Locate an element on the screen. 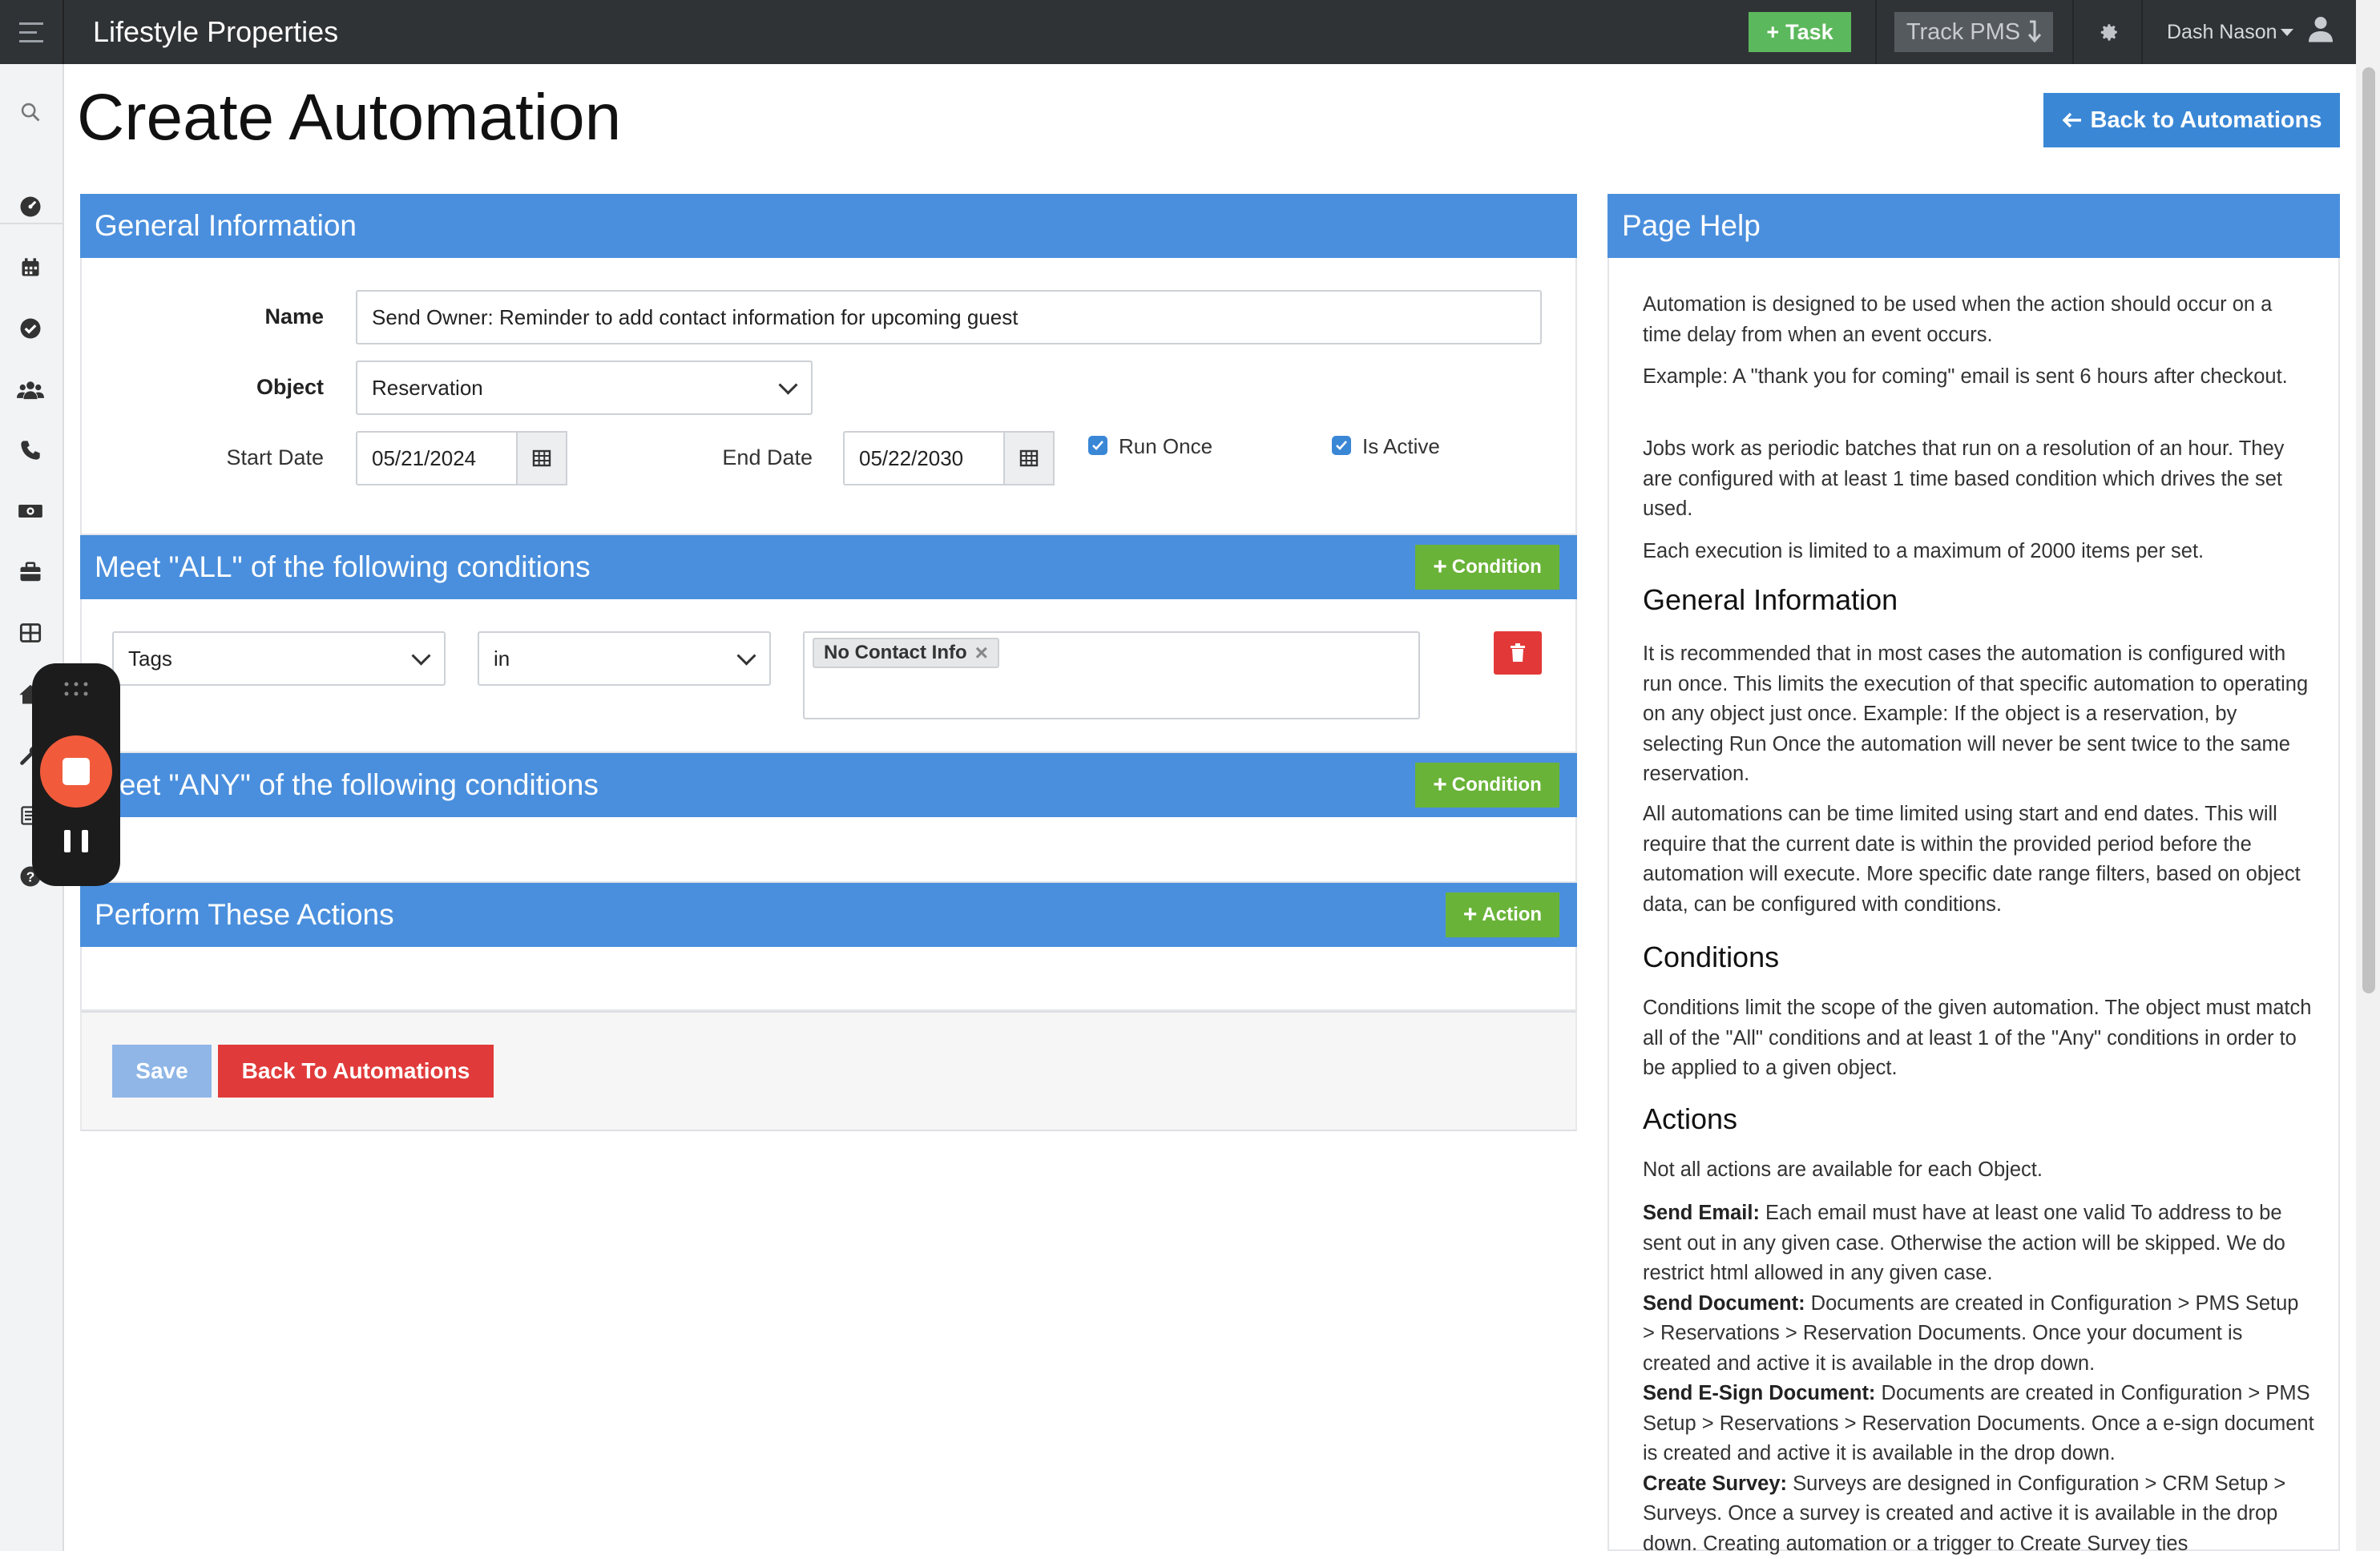 This screenshot has height=1559, width=2380. object-select: Reservation is located at coordinates (584, 388).